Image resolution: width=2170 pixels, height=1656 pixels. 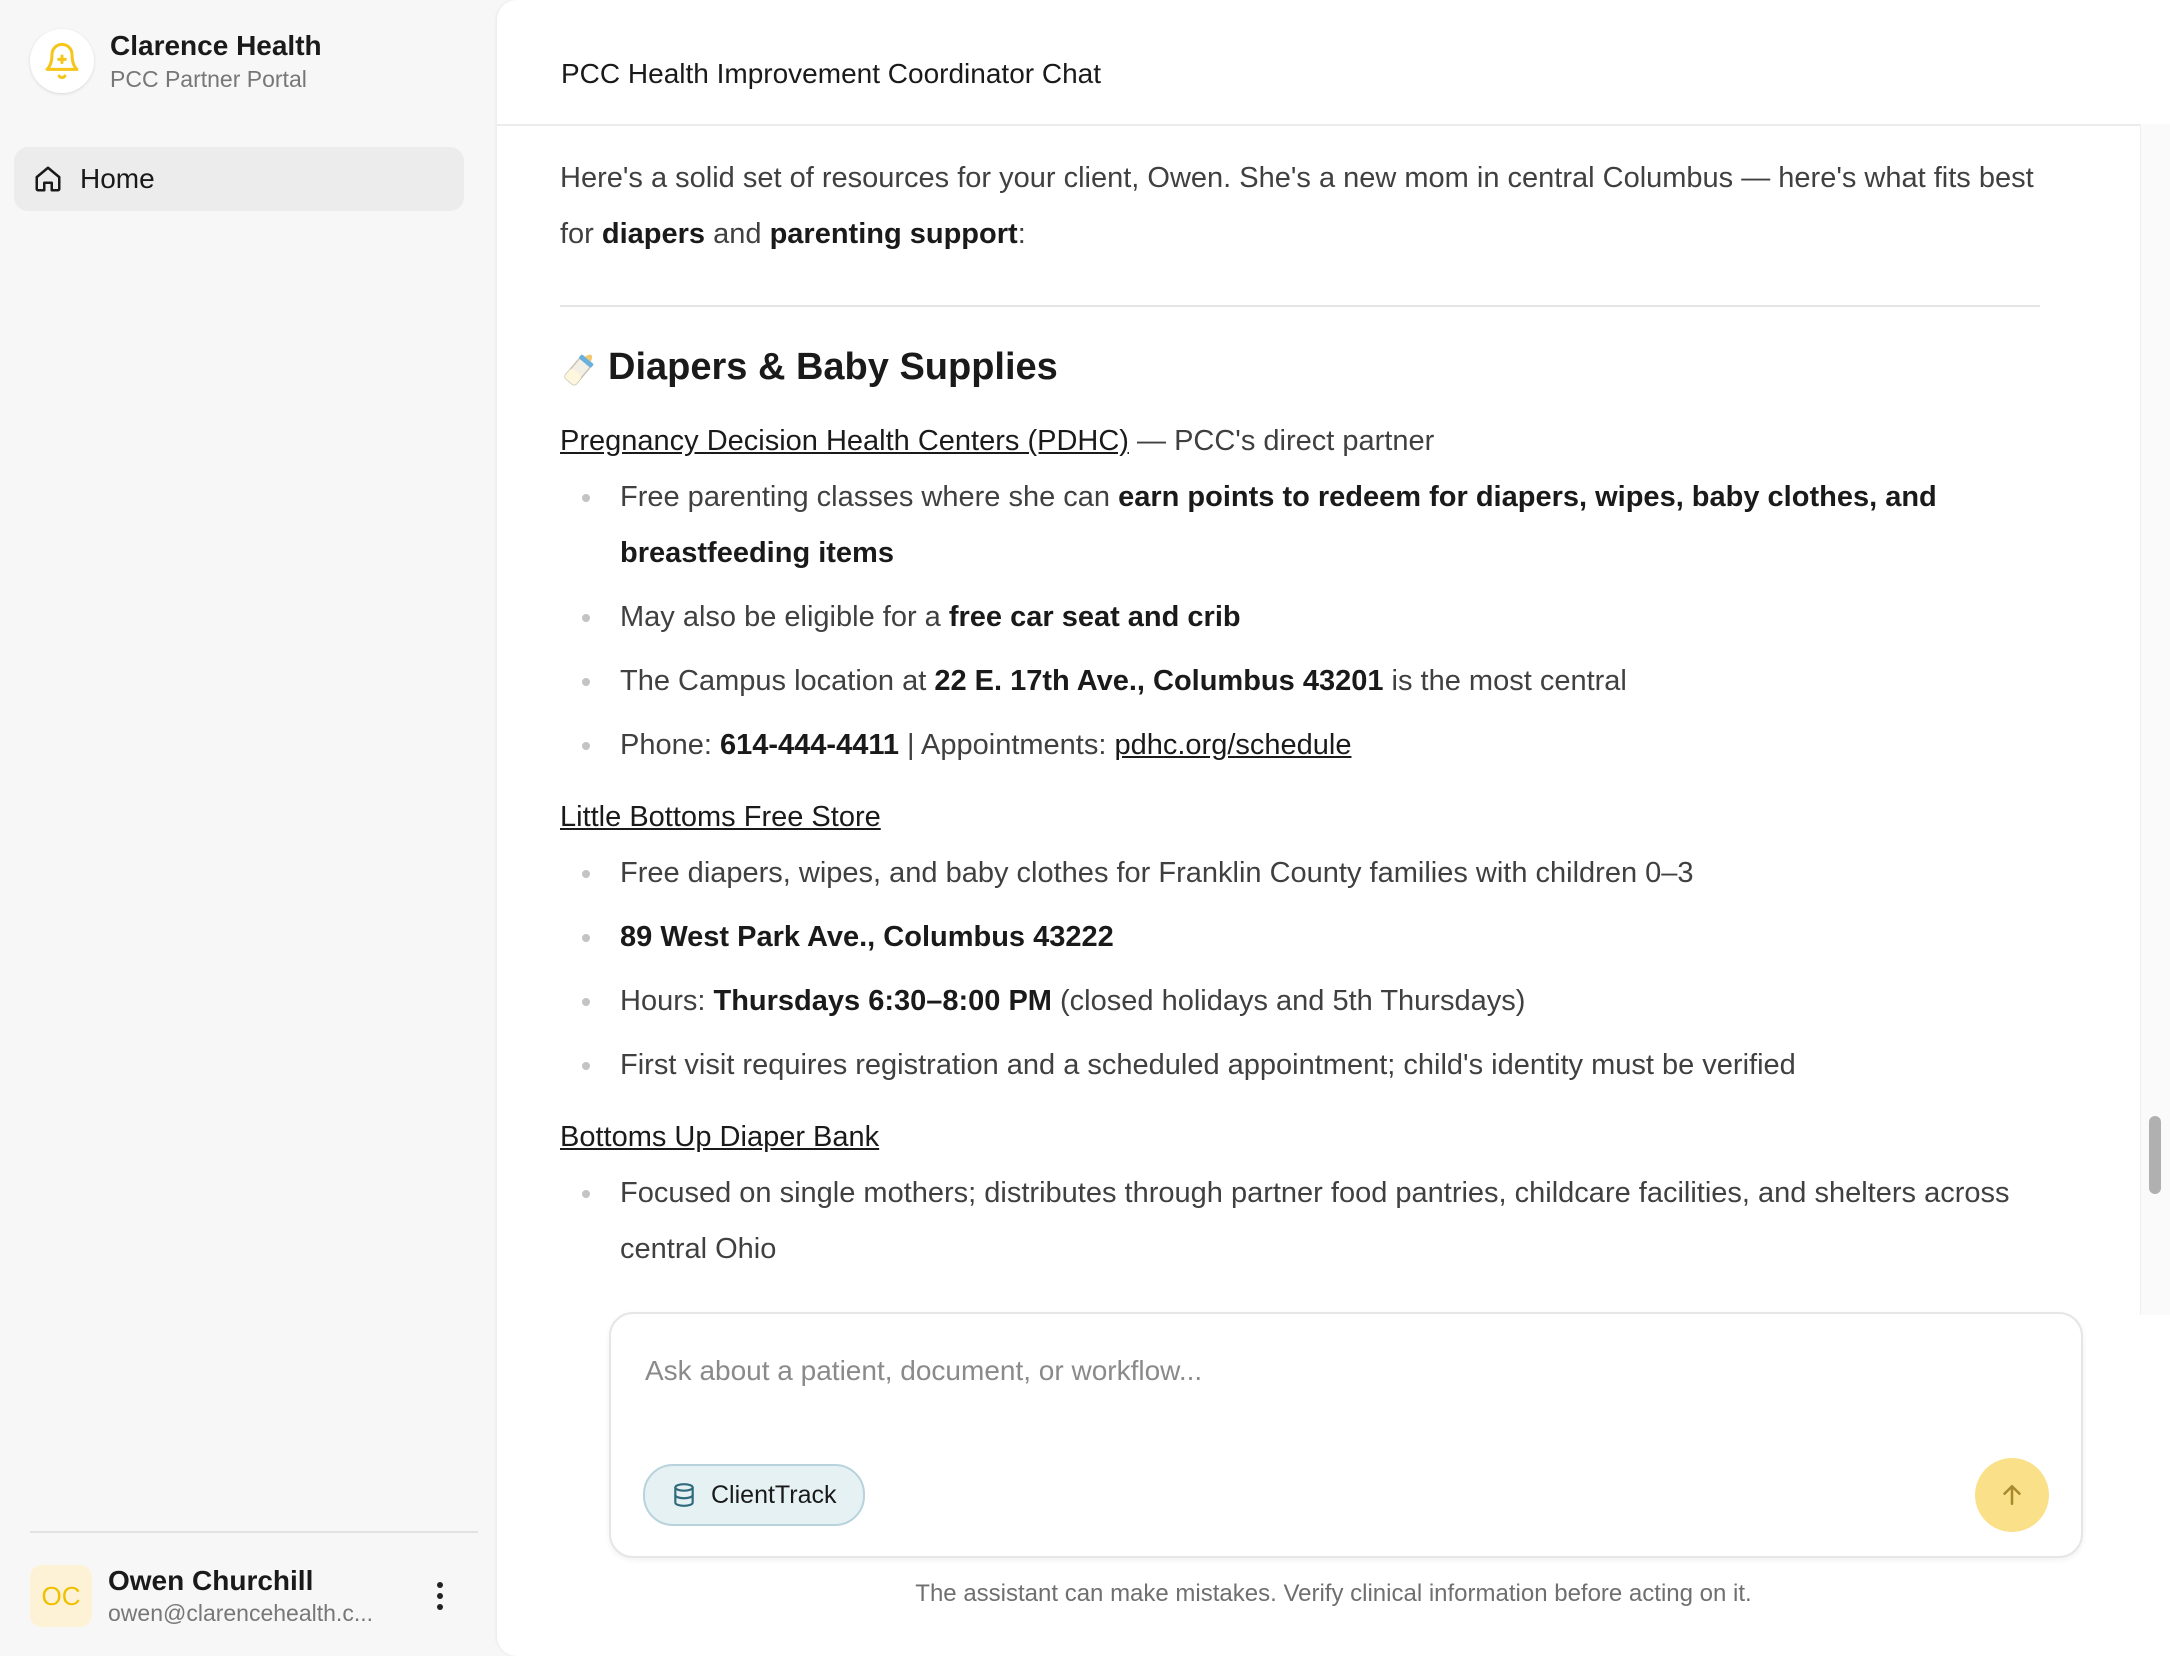 I want to click on send-button, so click(x=2012, y=1495).